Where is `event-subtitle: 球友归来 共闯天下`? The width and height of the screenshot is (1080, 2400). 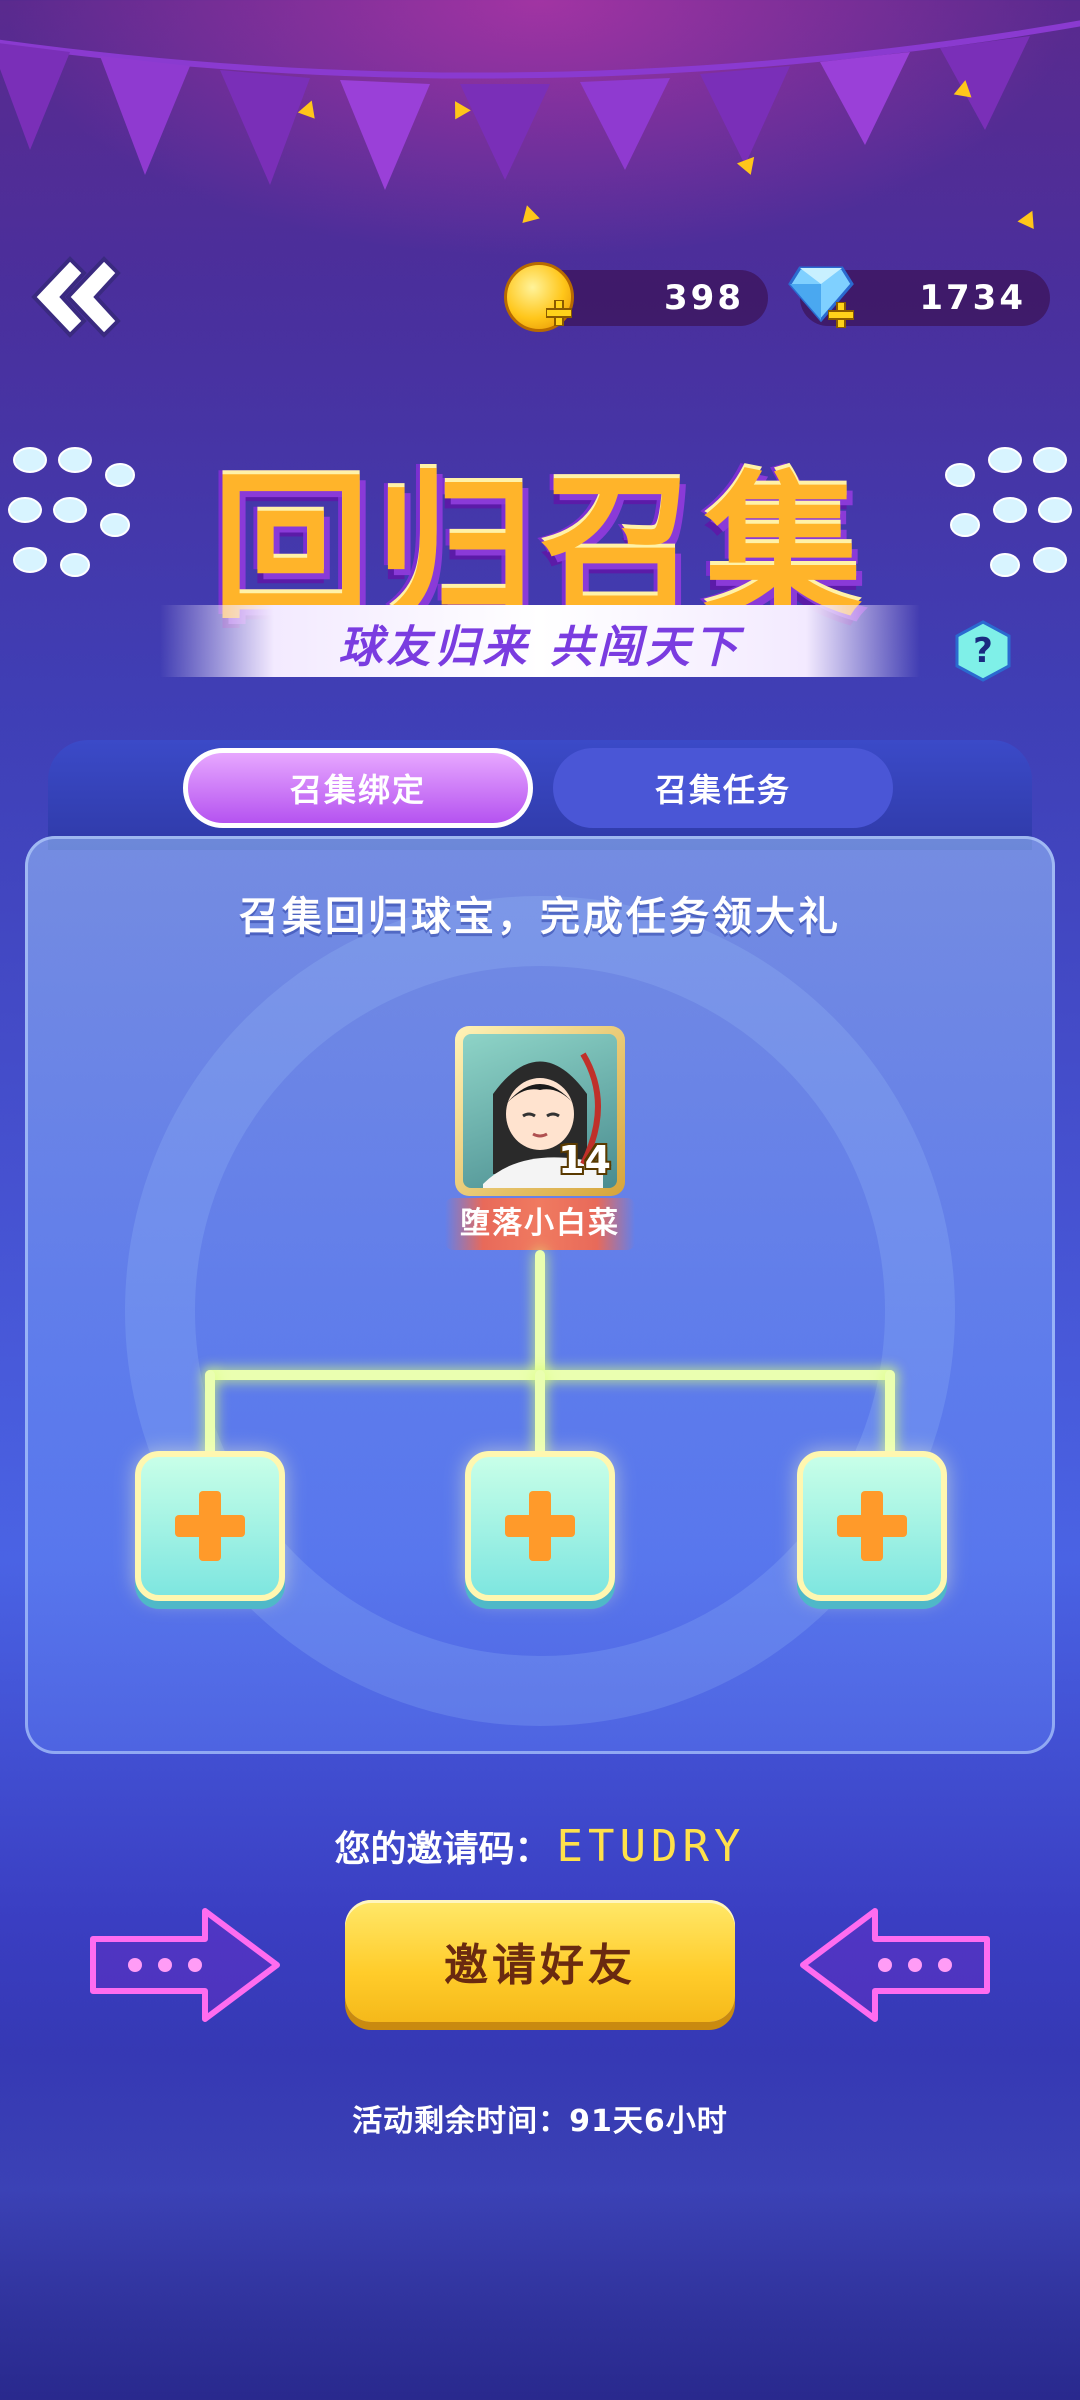 event-subtitle: 球友归来 共闯天下 is located at coordinates (540, 647).